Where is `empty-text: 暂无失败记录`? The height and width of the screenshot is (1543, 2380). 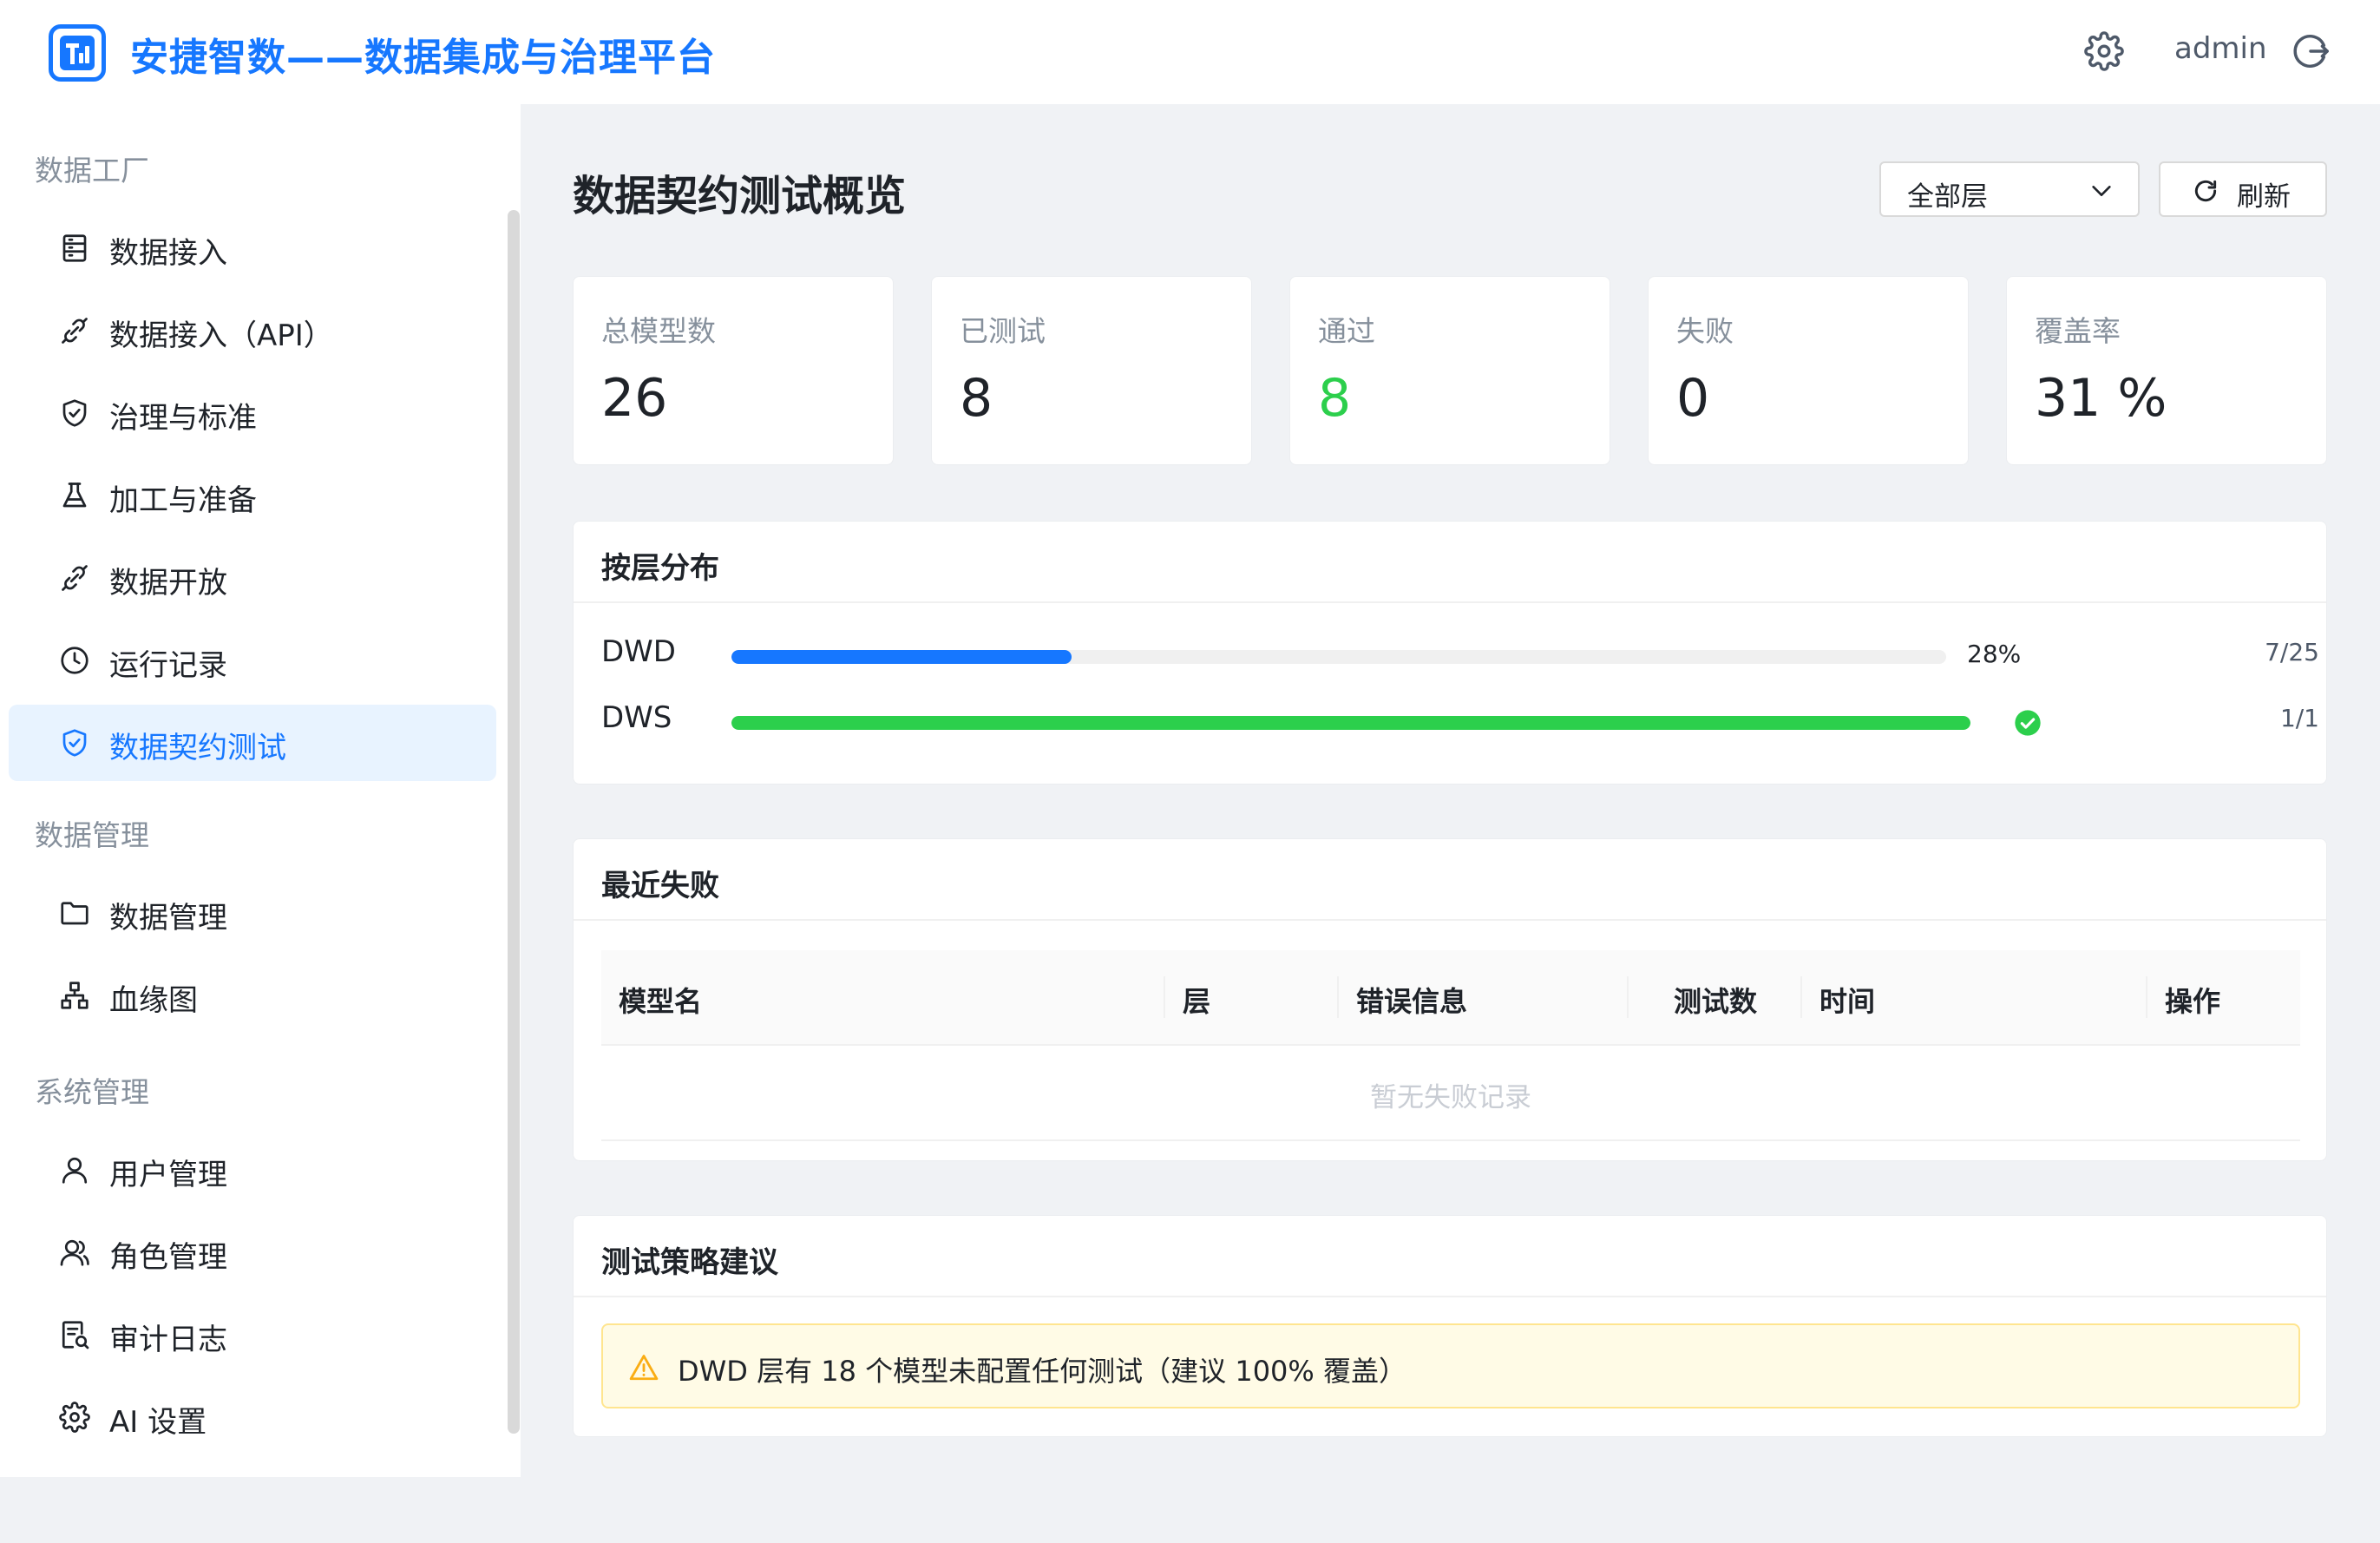 empty-text: 暂无失败记录 is located at coordinates (1450, 1097).